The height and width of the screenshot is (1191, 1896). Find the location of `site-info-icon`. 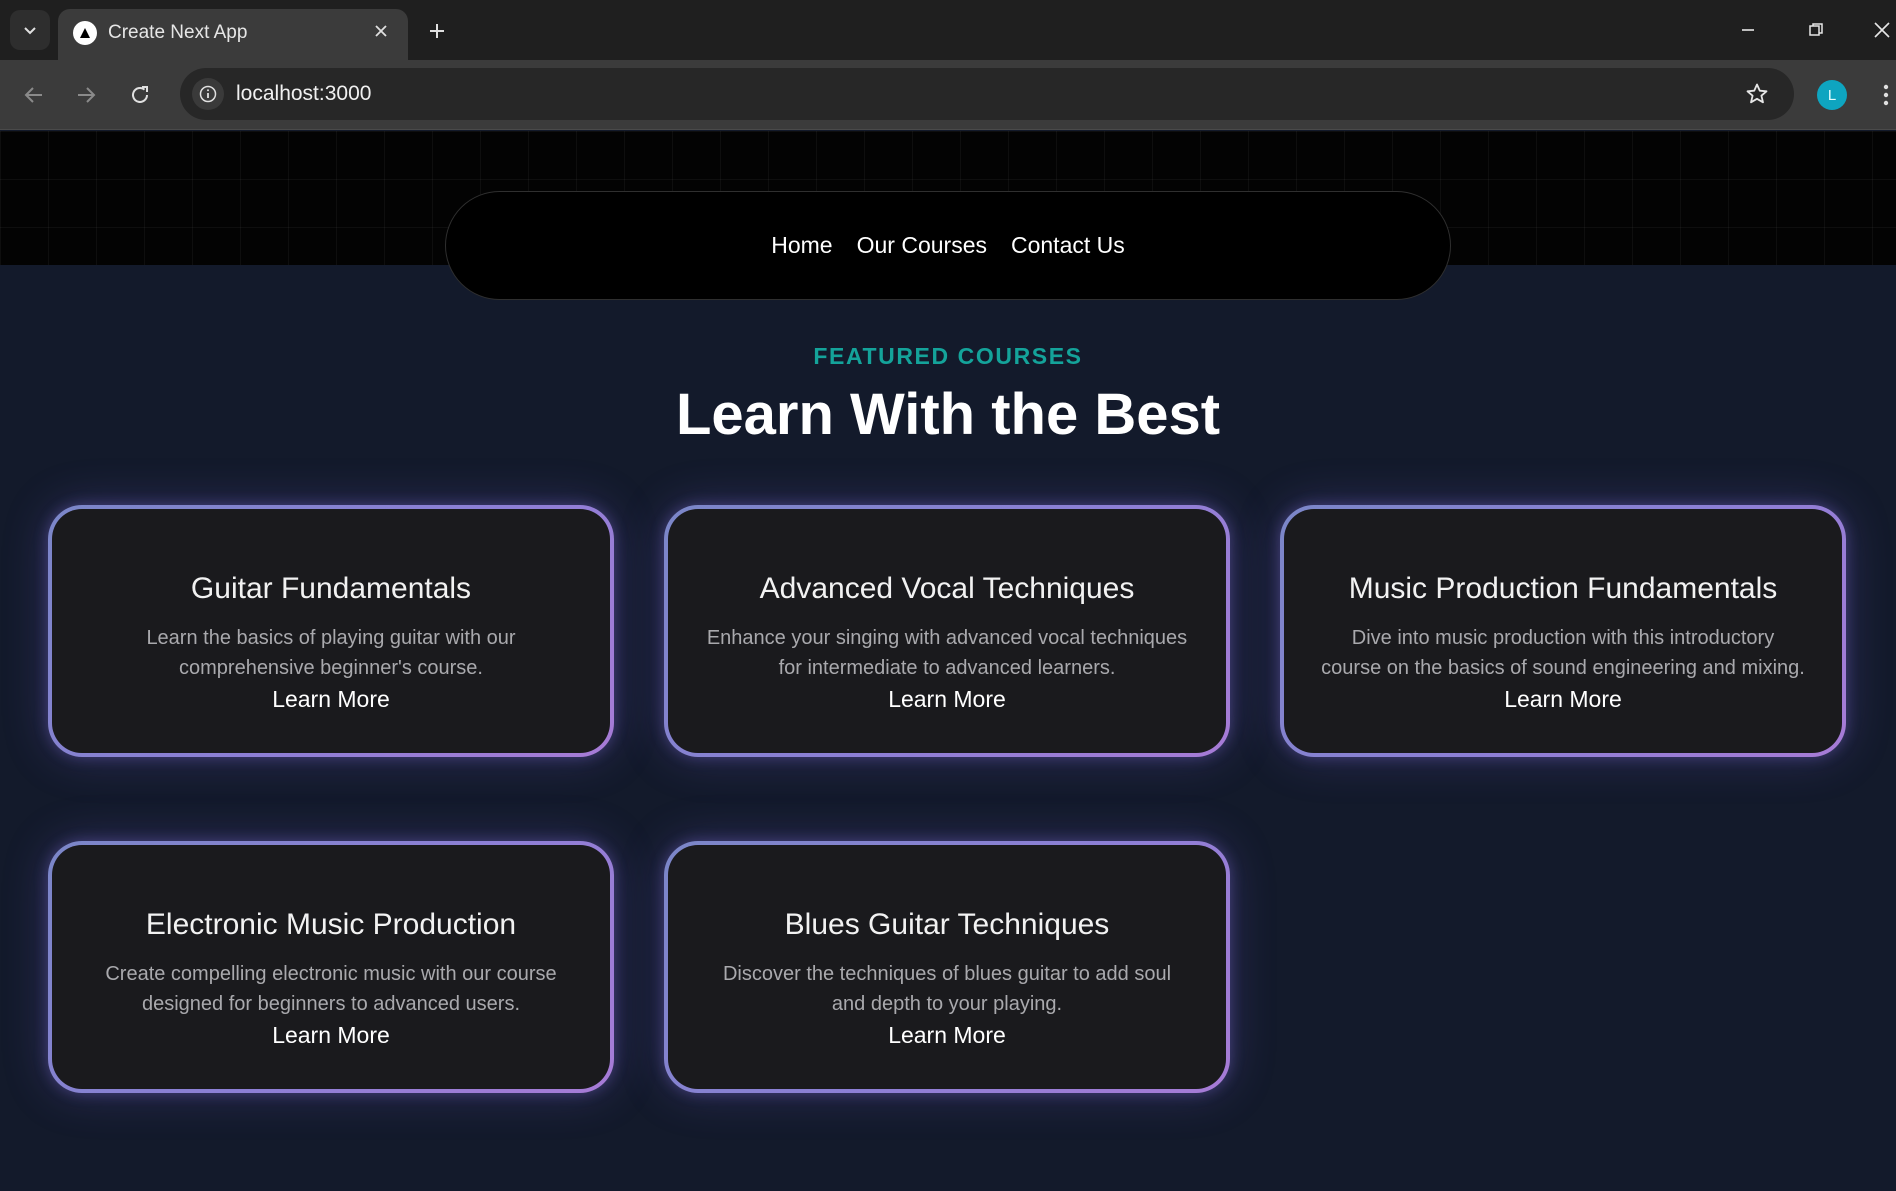

site-info-icon is located at coordinates (208, 94).